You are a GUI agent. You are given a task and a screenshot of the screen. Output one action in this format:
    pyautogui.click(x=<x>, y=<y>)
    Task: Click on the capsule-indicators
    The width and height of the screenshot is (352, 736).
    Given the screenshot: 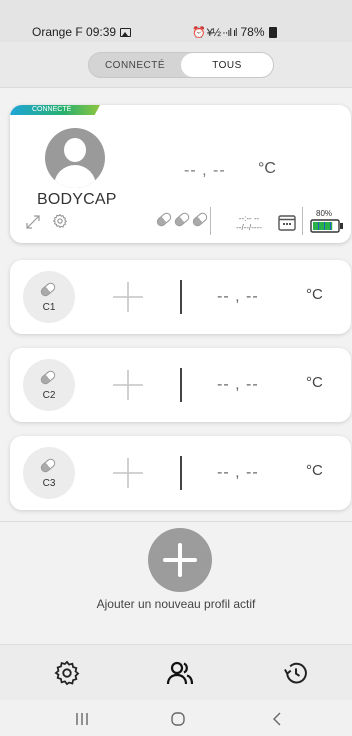 What is the action you would take?
    pyautogui.click(x=182, y=219)
    